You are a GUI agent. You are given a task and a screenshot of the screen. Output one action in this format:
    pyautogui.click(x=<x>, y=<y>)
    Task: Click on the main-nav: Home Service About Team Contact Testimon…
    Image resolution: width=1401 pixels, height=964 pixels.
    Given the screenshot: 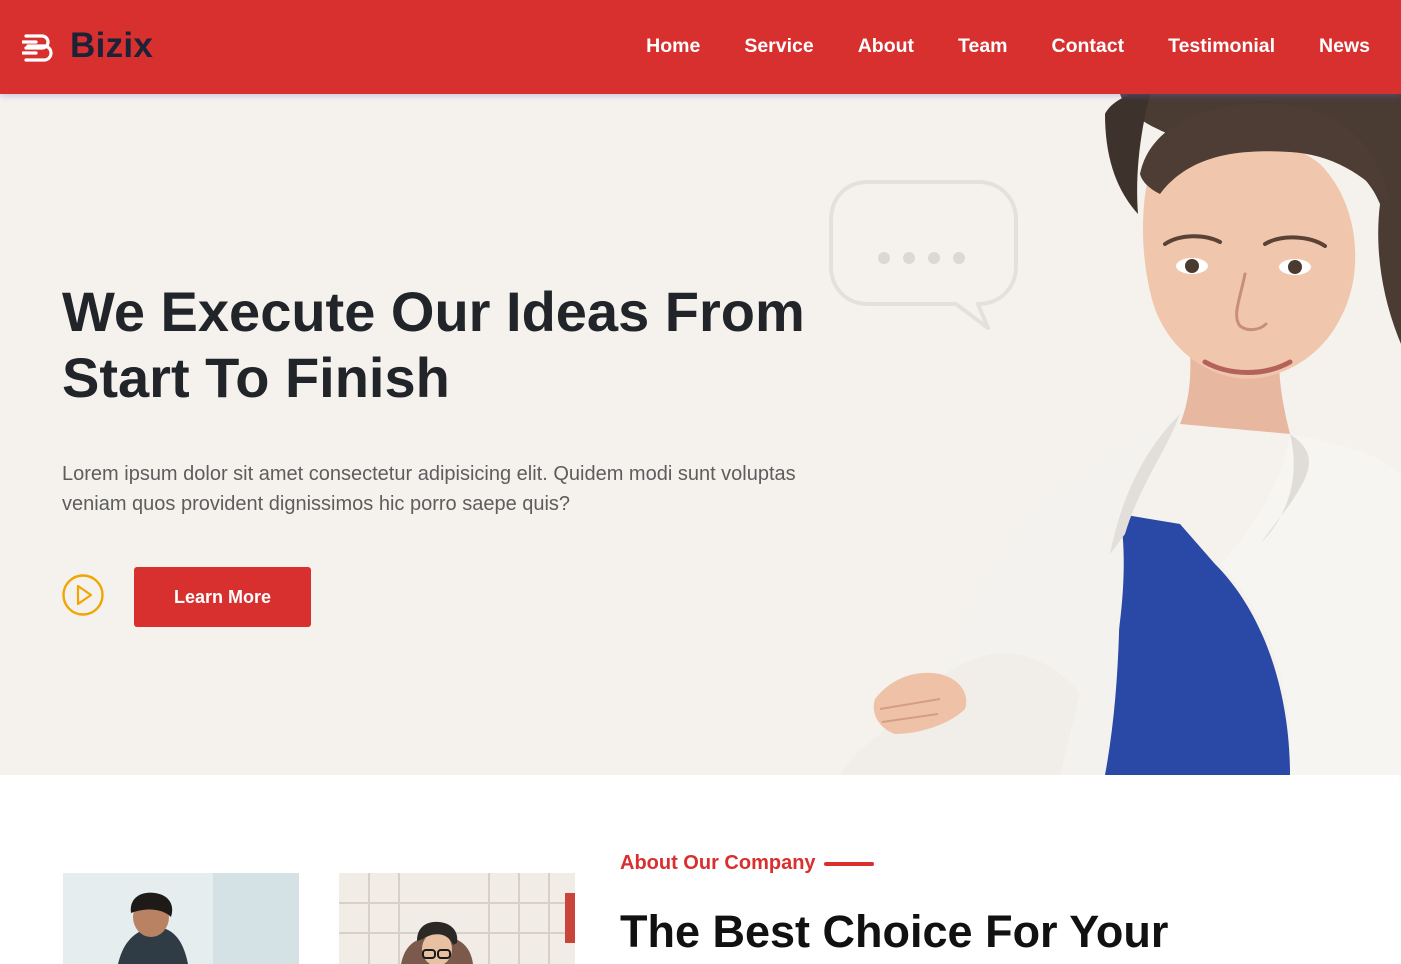 What is the action you would take?
    pyautogui.click(x=1008, y=46)
    